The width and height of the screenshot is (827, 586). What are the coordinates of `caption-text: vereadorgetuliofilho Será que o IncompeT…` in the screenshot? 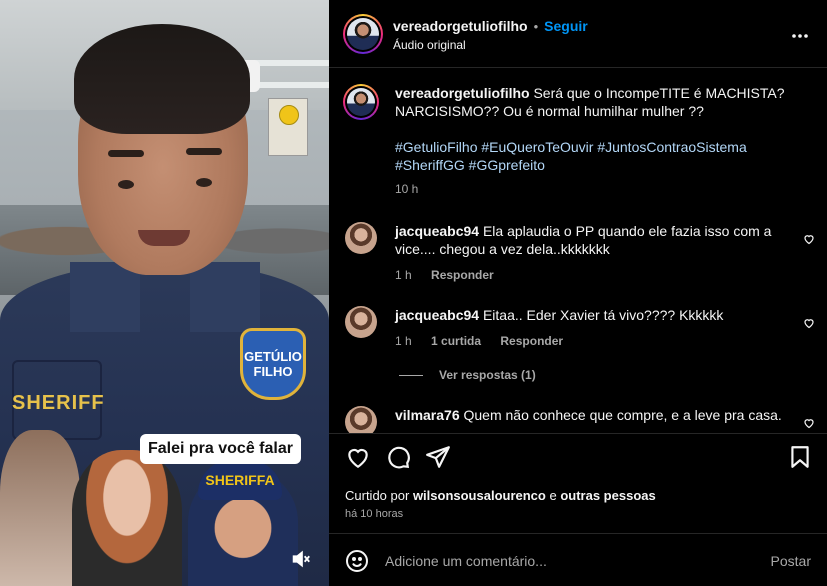 It's located at (595, 129).